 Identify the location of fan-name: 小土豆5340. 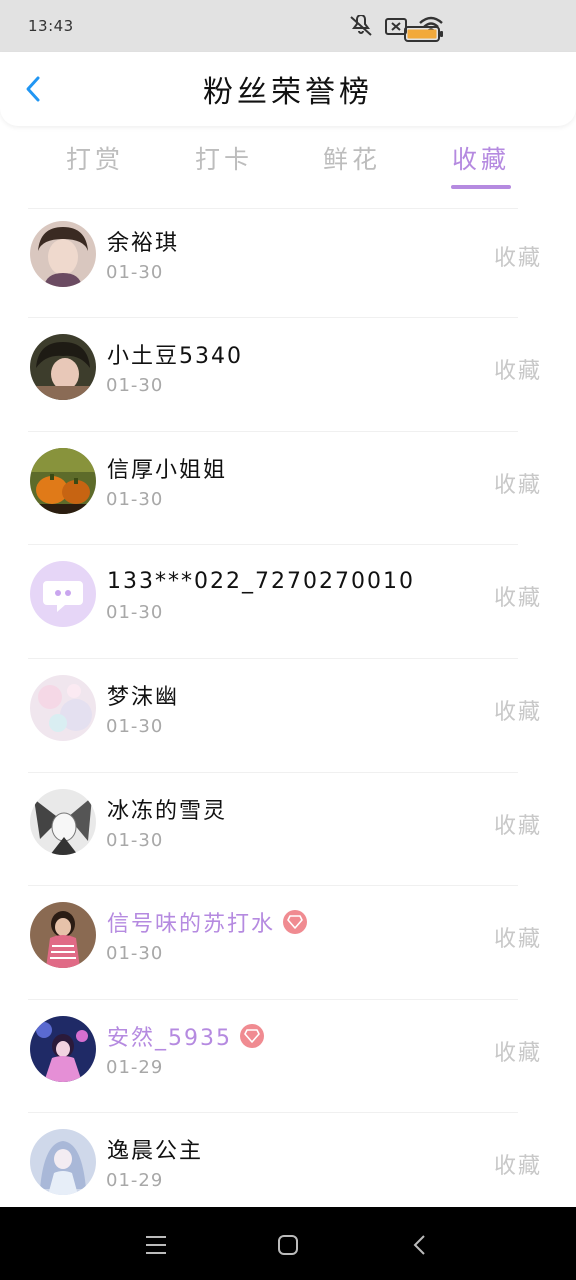
(175, 356).